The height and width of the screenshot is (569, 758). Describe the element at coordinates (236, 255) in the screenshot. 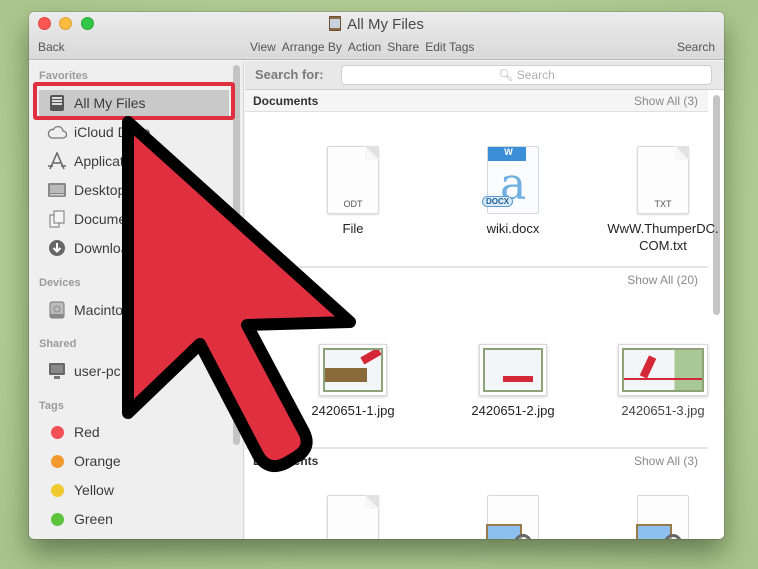

I see `sidebar-scrollbar` at that location.